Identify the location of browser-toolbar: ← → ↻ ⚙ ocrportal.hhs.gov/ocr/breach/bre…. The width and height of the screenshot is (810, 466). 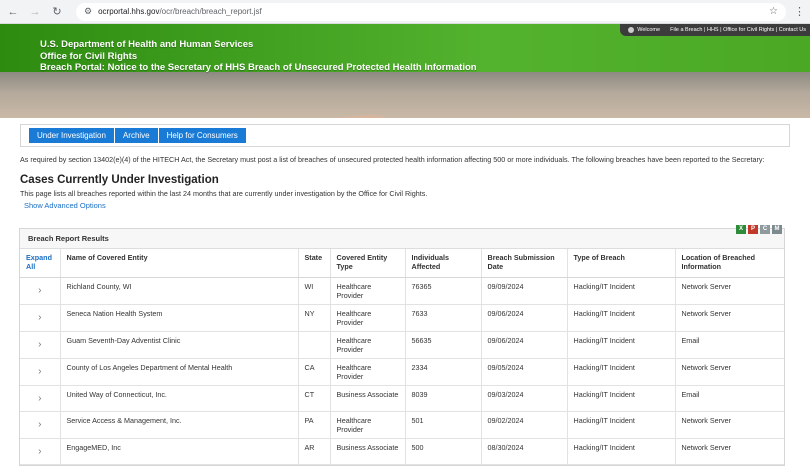
(405, 12).